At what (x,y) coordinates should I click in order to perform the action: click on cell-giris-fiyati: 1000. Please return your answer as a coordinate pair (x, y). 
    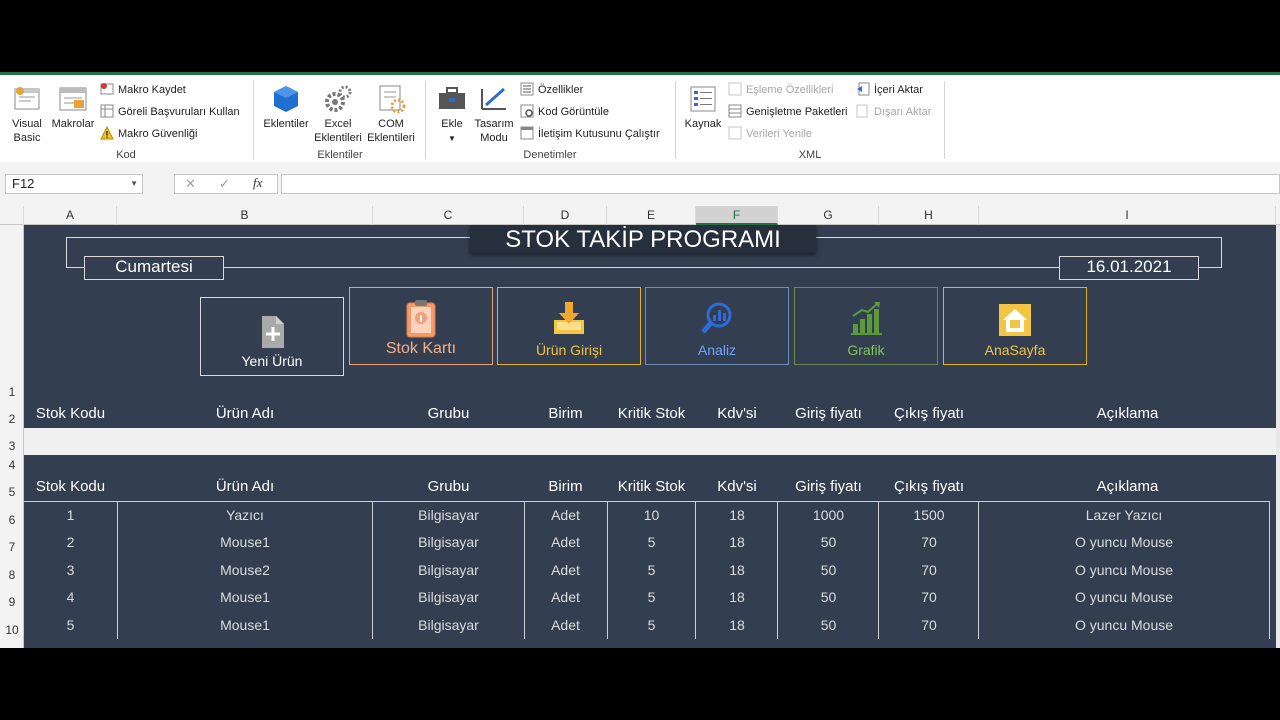
    Looking at the image, I should click on (828, 515).